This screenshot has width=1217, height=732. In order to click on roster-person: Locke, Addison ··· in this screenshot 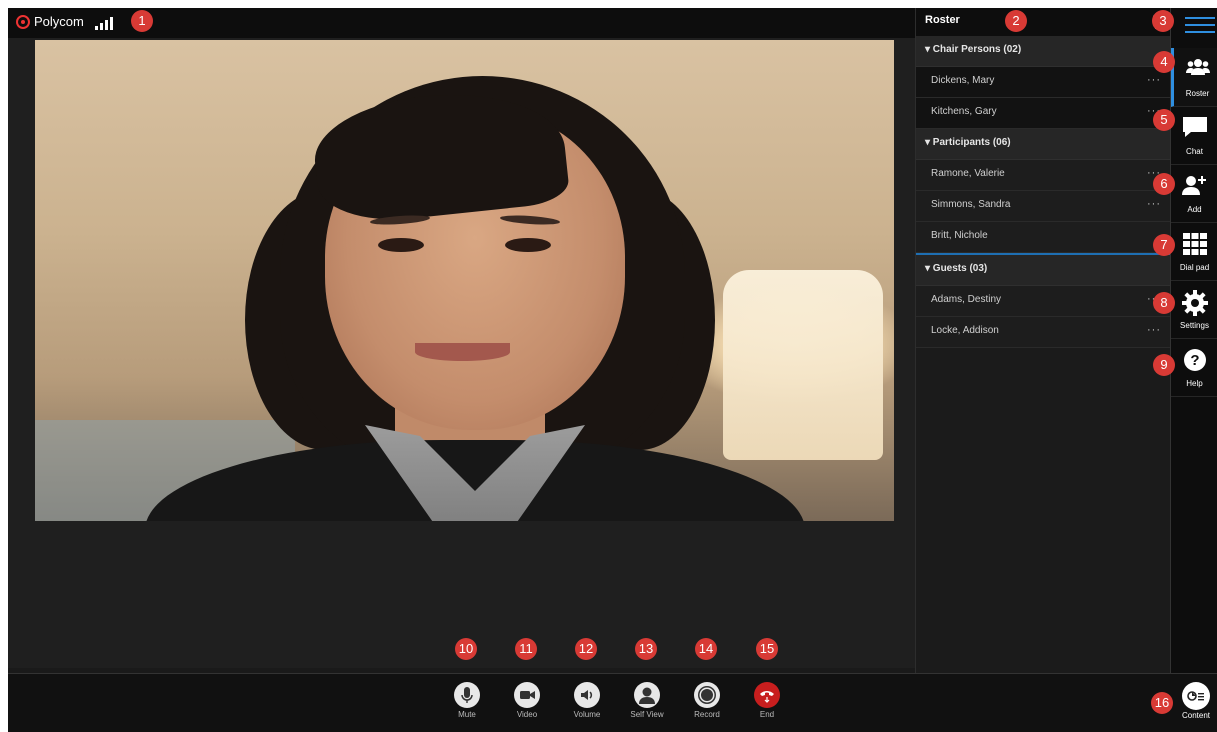, I will do `click(1043, 332)`.